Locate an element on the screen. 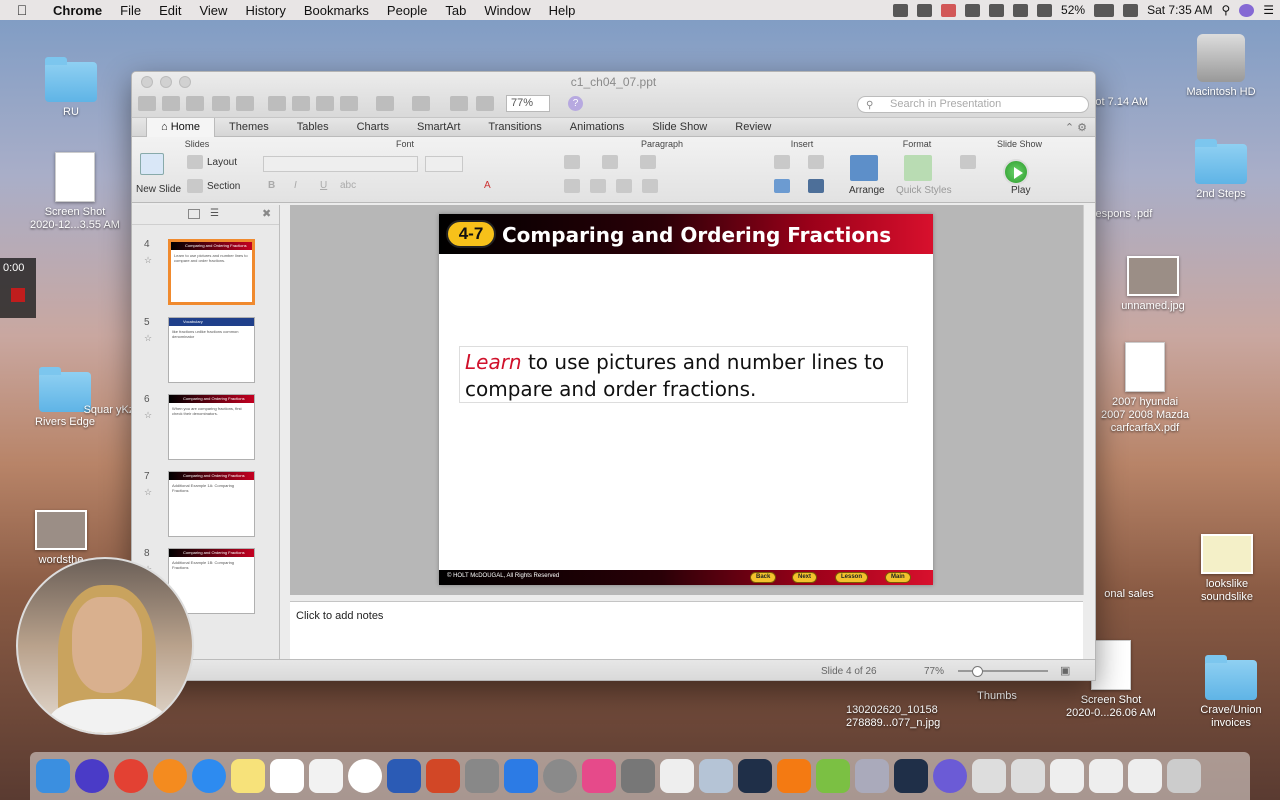 This screenshot has width=1280, height=800. font-family-select is located at coordinates (340, 164).